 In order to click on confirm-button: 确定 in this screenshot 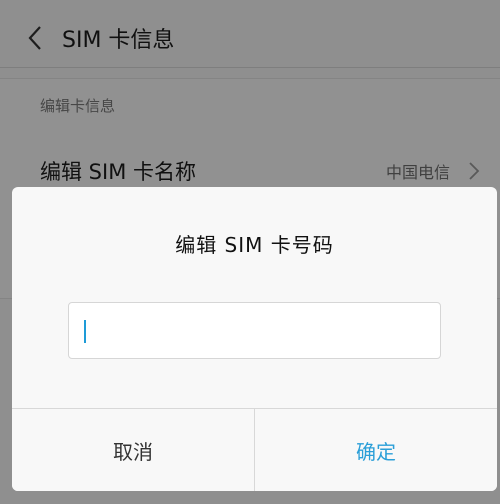, I will do `click(376, 450)`.